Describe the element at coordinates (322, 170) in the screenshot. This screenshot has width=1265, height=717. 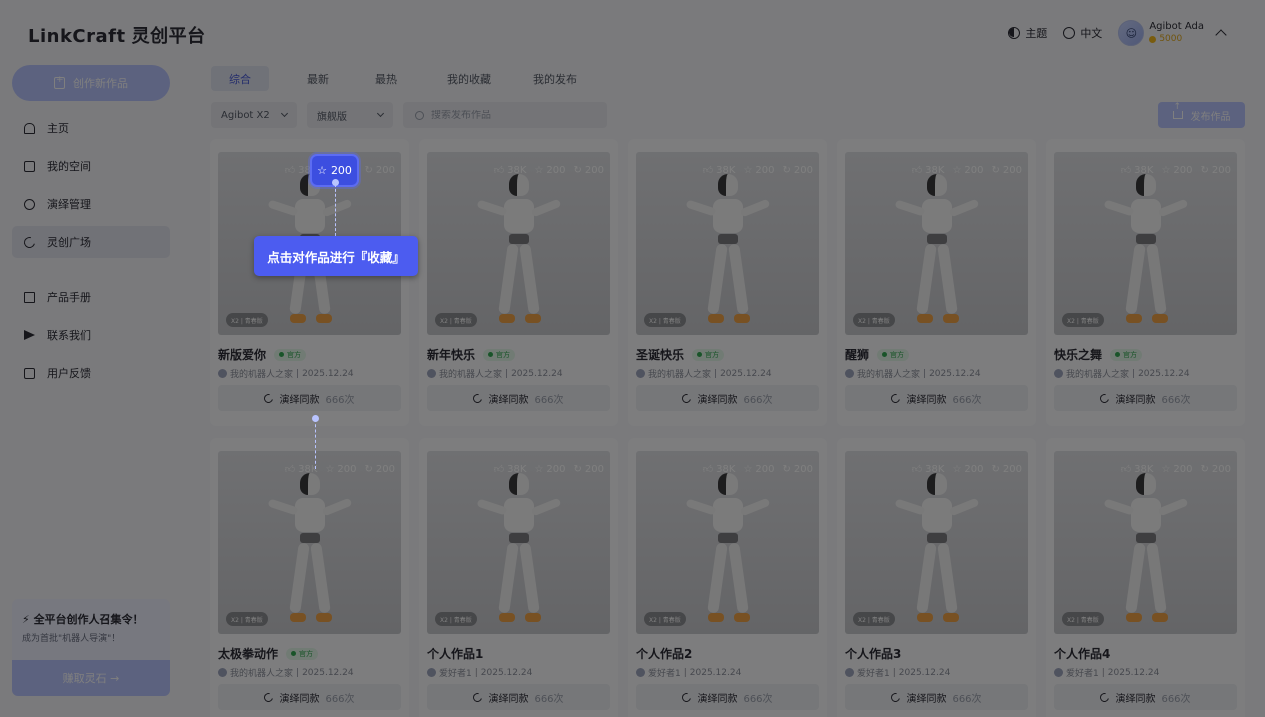
I see `star-icon: ☆` at that location.